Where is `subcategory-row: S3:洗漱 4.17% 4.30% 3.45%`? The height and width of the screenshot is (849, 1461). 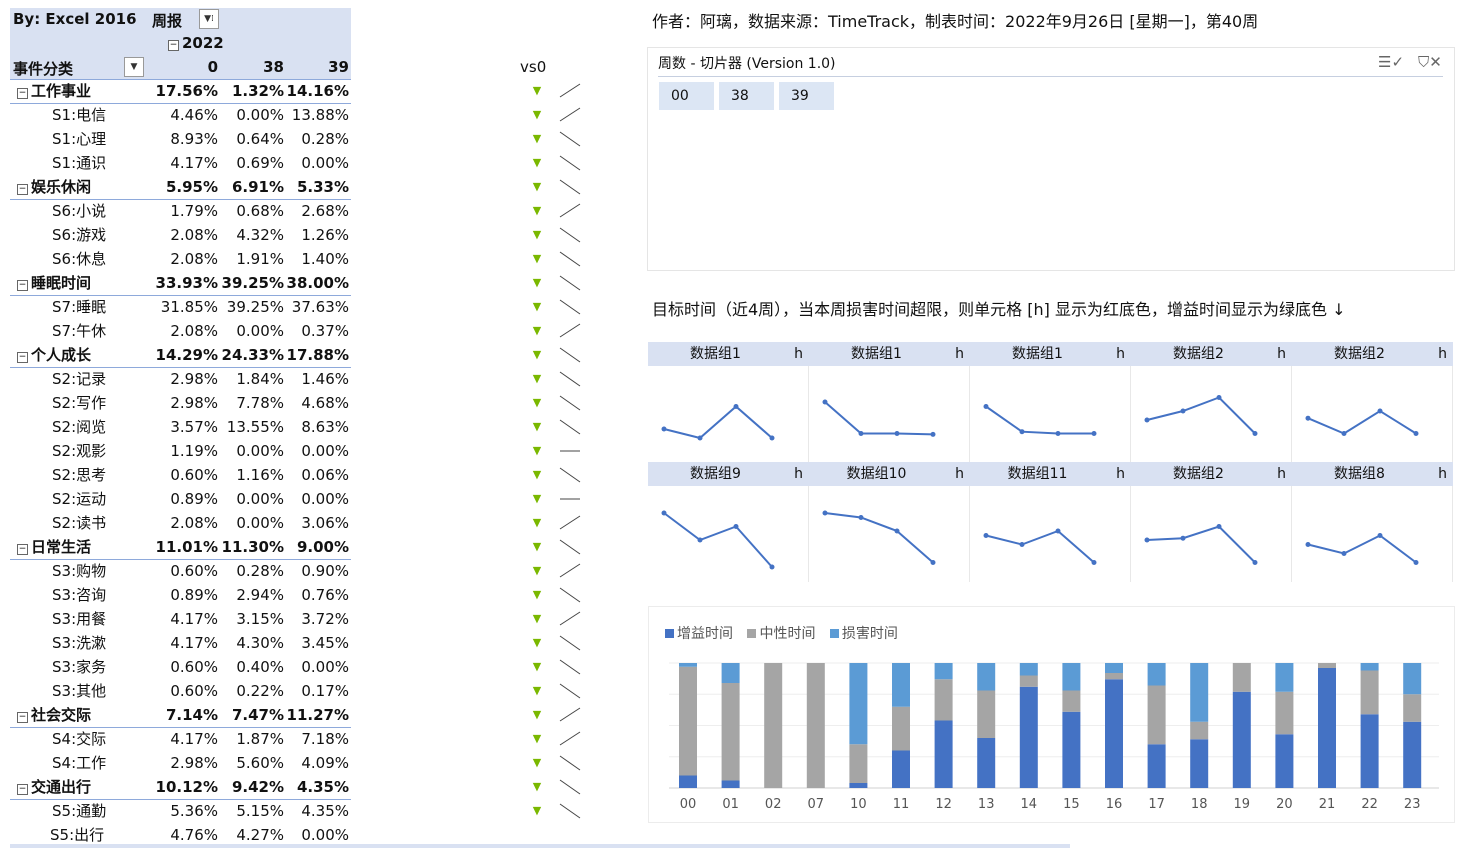
subcategory-row: S3:洗漱 4.17% 4.30% 3.45% is located at coordinates (180, 643).